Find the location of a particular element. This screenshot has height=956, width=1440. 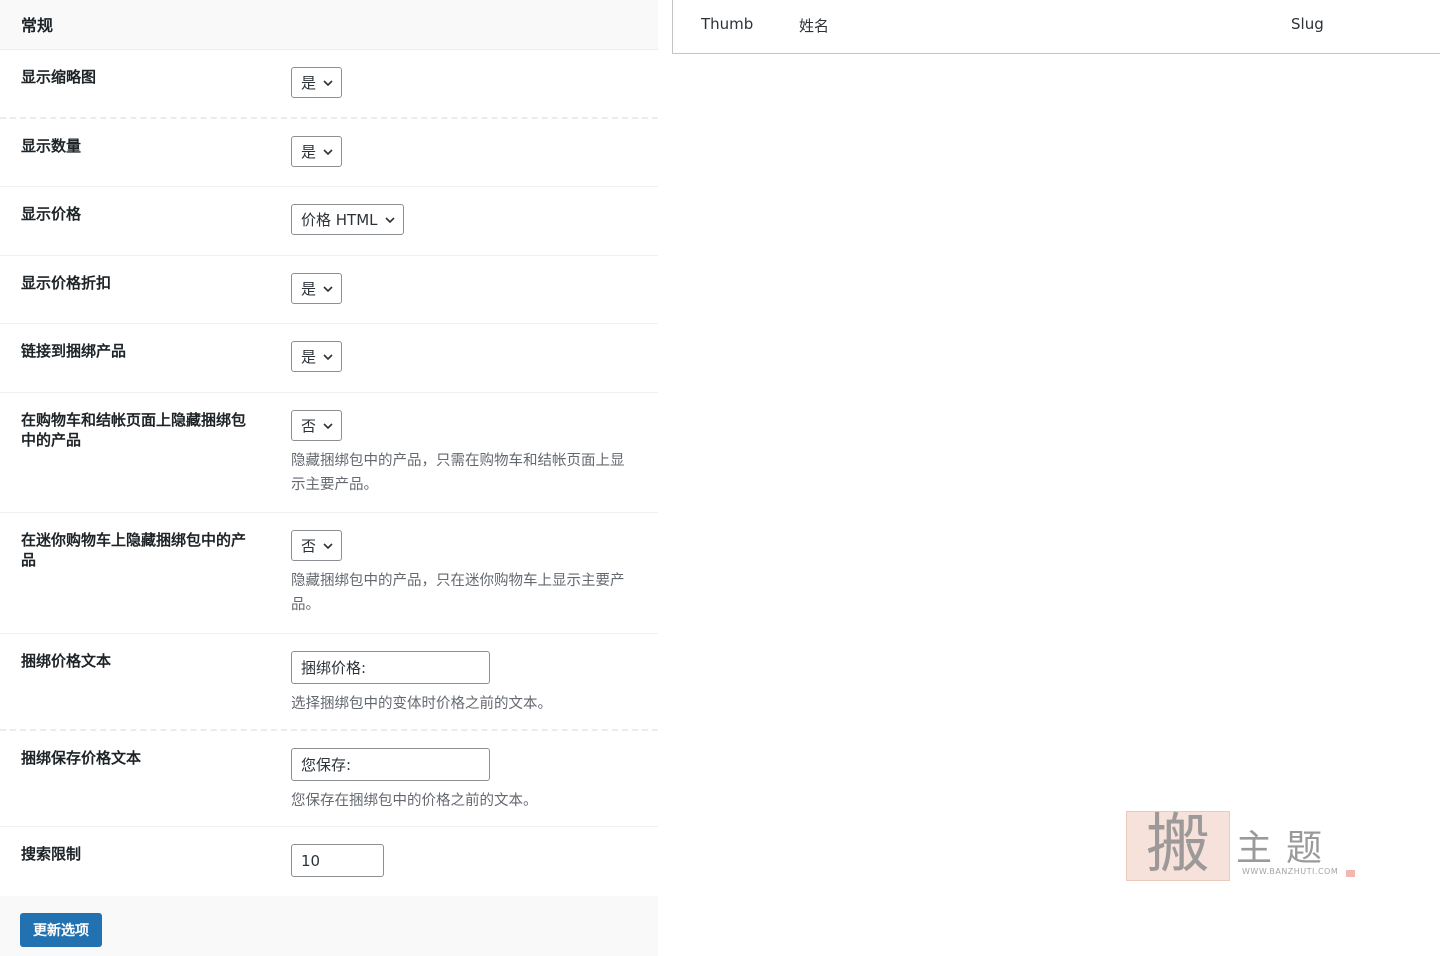

products-table: Thumb 姓名 Slug is located at coordinates (1056, 27).